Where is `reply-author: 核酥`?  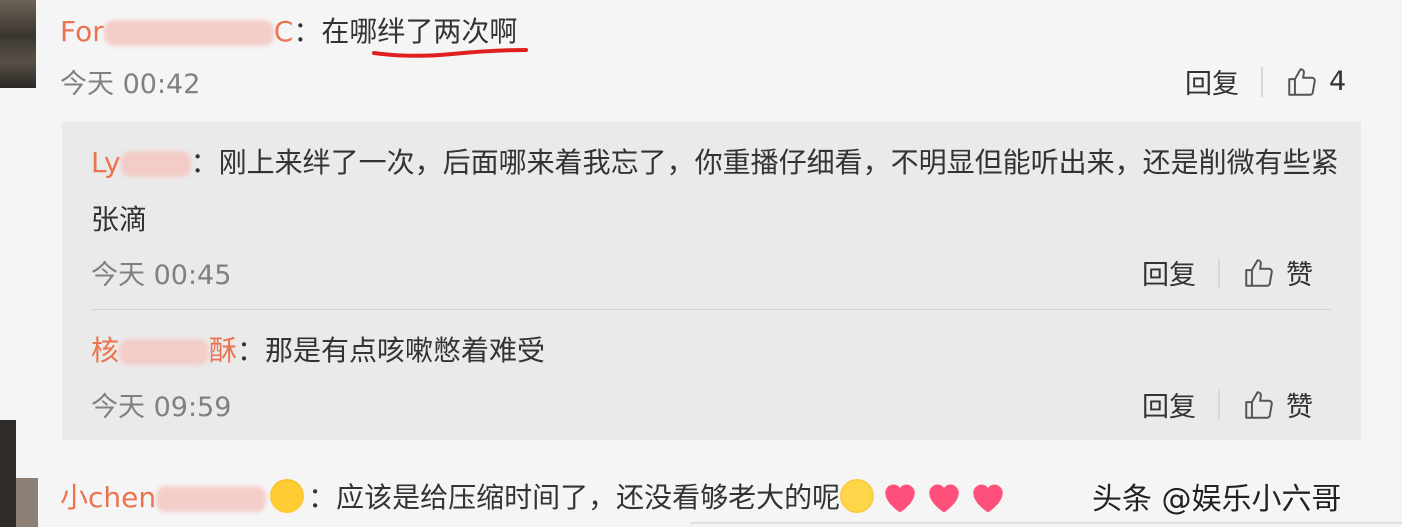 reply-author: 核酥 is located at coordinates (164, 350).